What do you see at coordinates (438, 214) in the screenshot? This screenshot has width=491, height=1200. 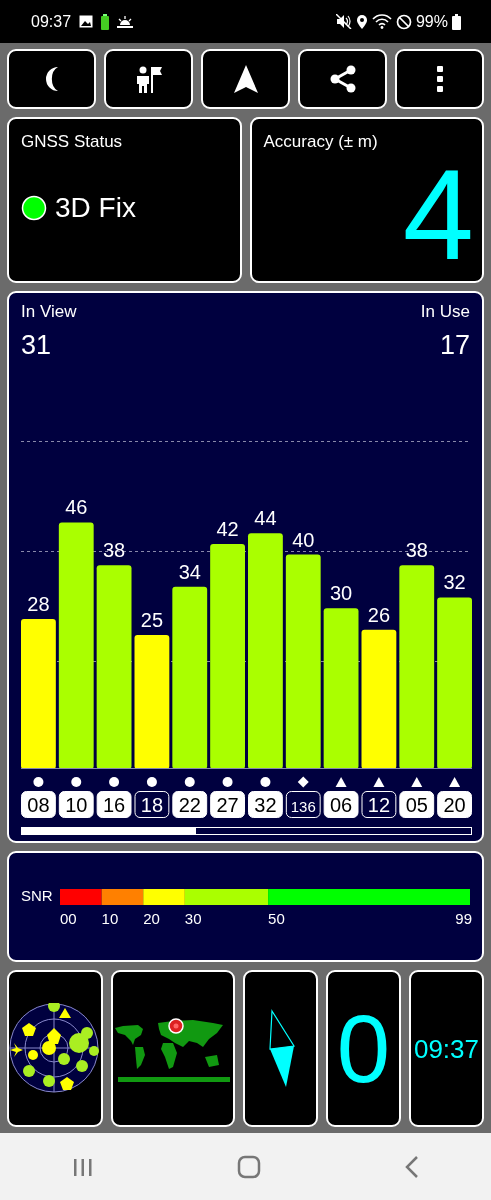 I see `accuracy-value: 4` at bounding box center [438, 214].